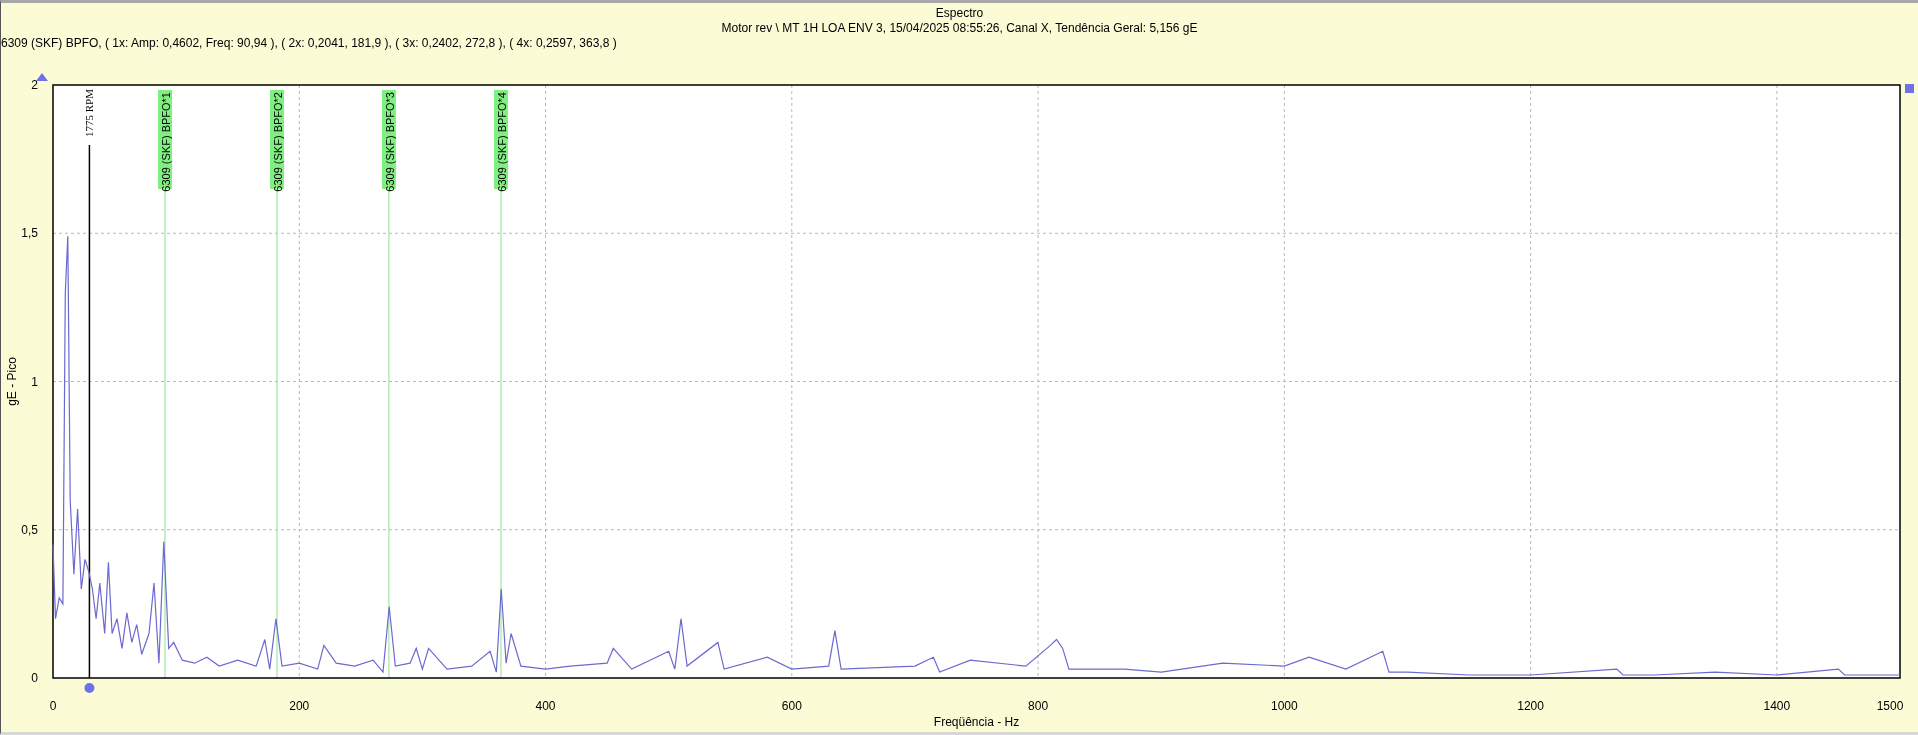 The height and width of the screenshot is (735, 1918). I want to click on x-tick-label: 0, so click(53, 706).